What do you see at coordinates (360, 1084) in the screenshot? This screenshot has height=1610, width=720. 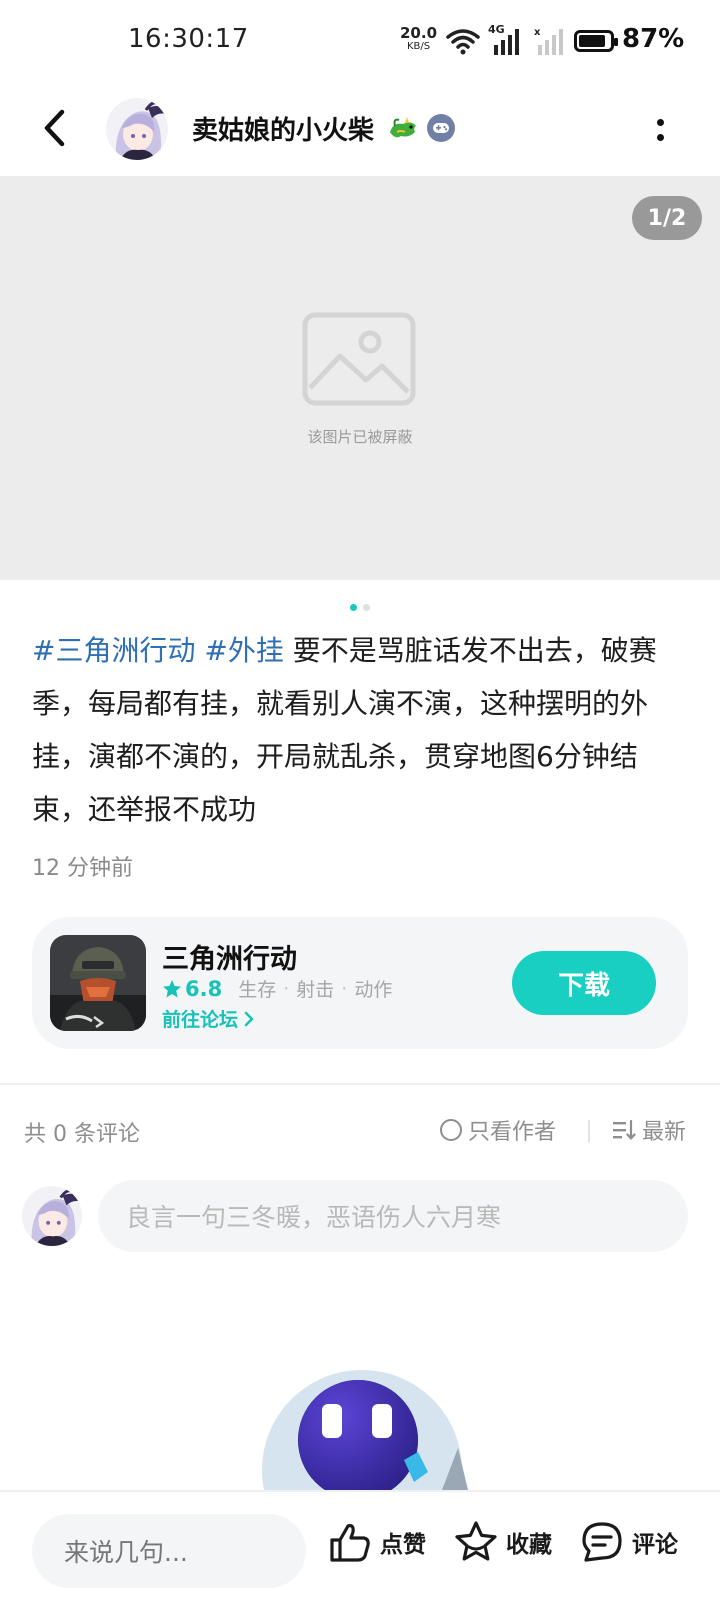 I see `section-divider` at bounding box center [360, 1084].